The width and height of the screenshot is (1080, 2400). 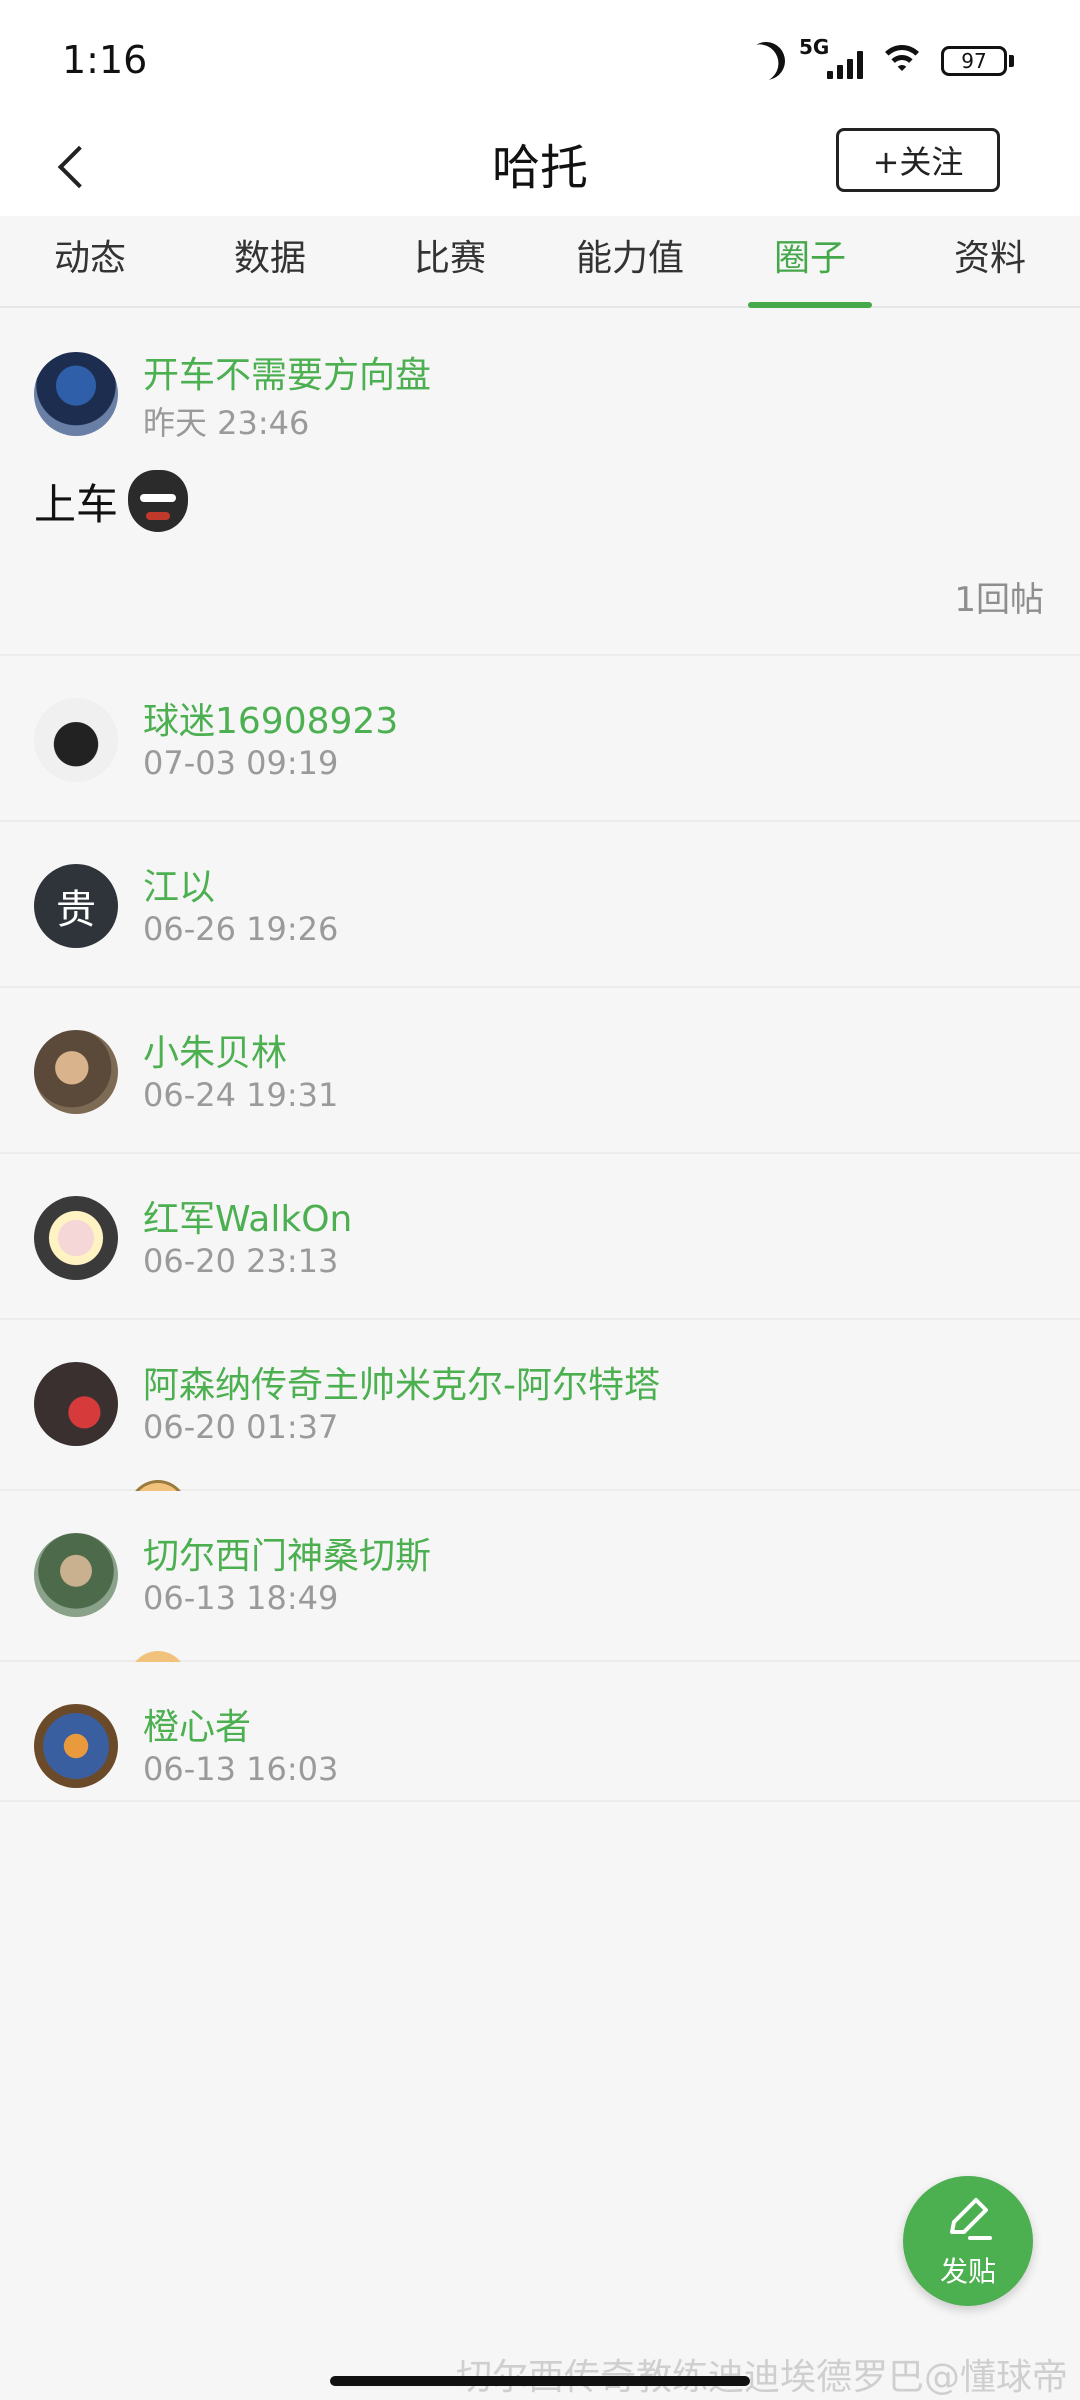 I want to click on tab-2: 比赛, so click(x=450, y=261).